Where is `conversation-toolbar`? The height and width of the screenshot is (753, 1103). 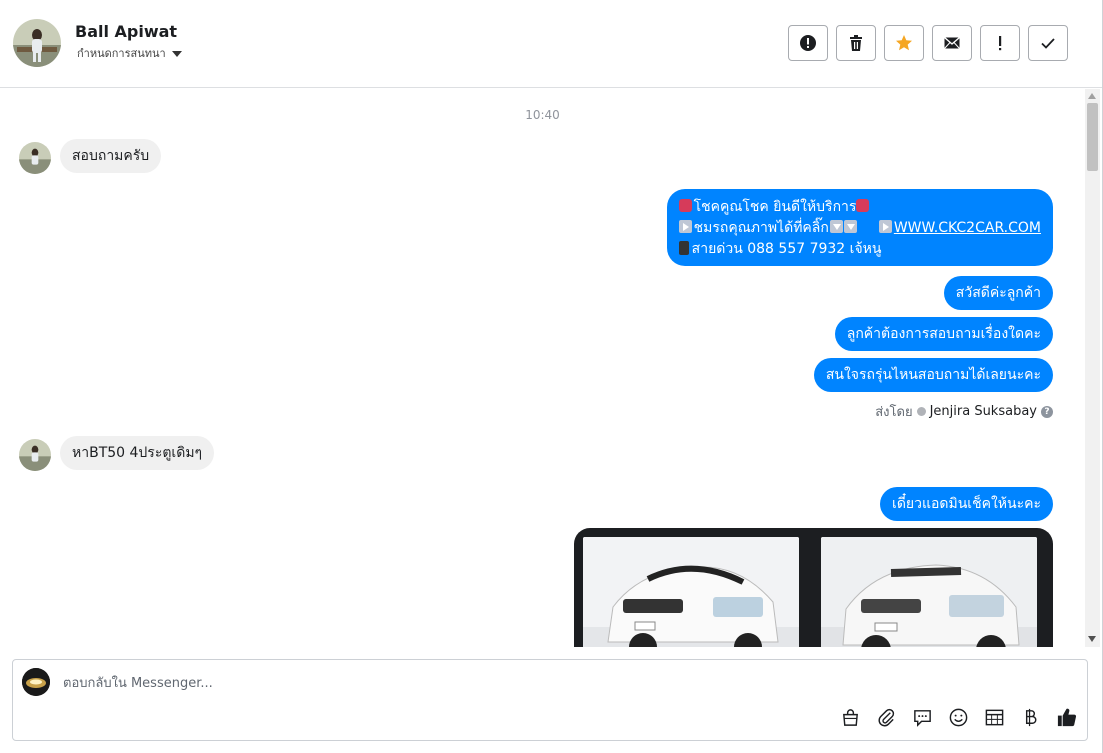
conversation-toolbar is located at coordinates (928, 43).